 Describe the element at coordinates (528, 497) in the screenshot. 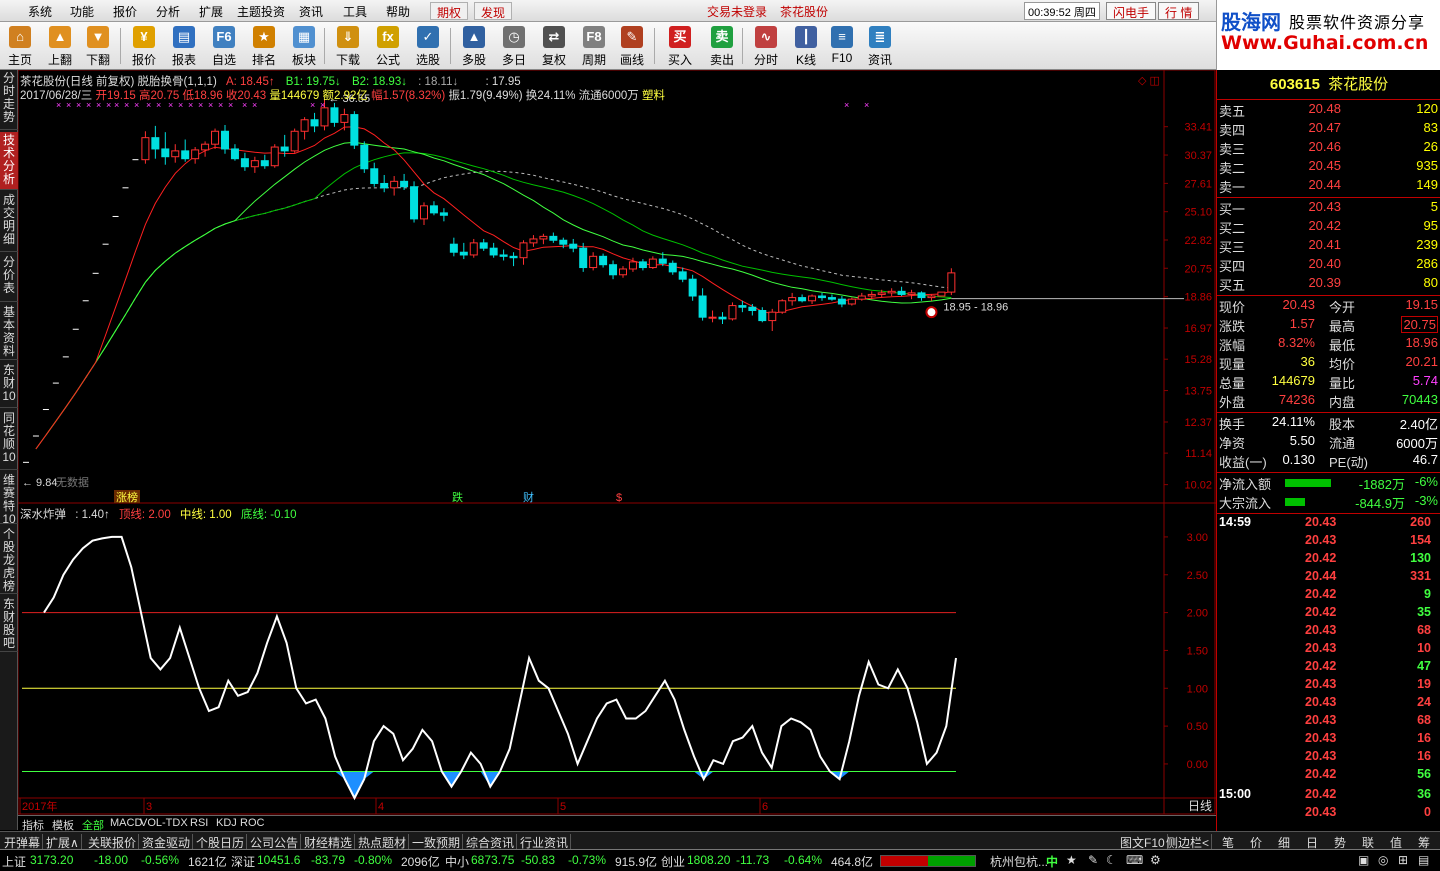

I see `event-label: 财` at that location.